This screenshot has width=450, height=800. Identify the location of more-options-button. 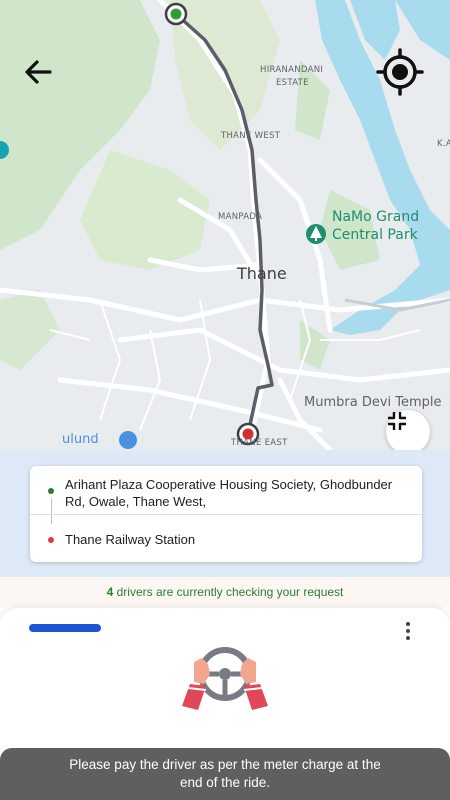
(408, 633).